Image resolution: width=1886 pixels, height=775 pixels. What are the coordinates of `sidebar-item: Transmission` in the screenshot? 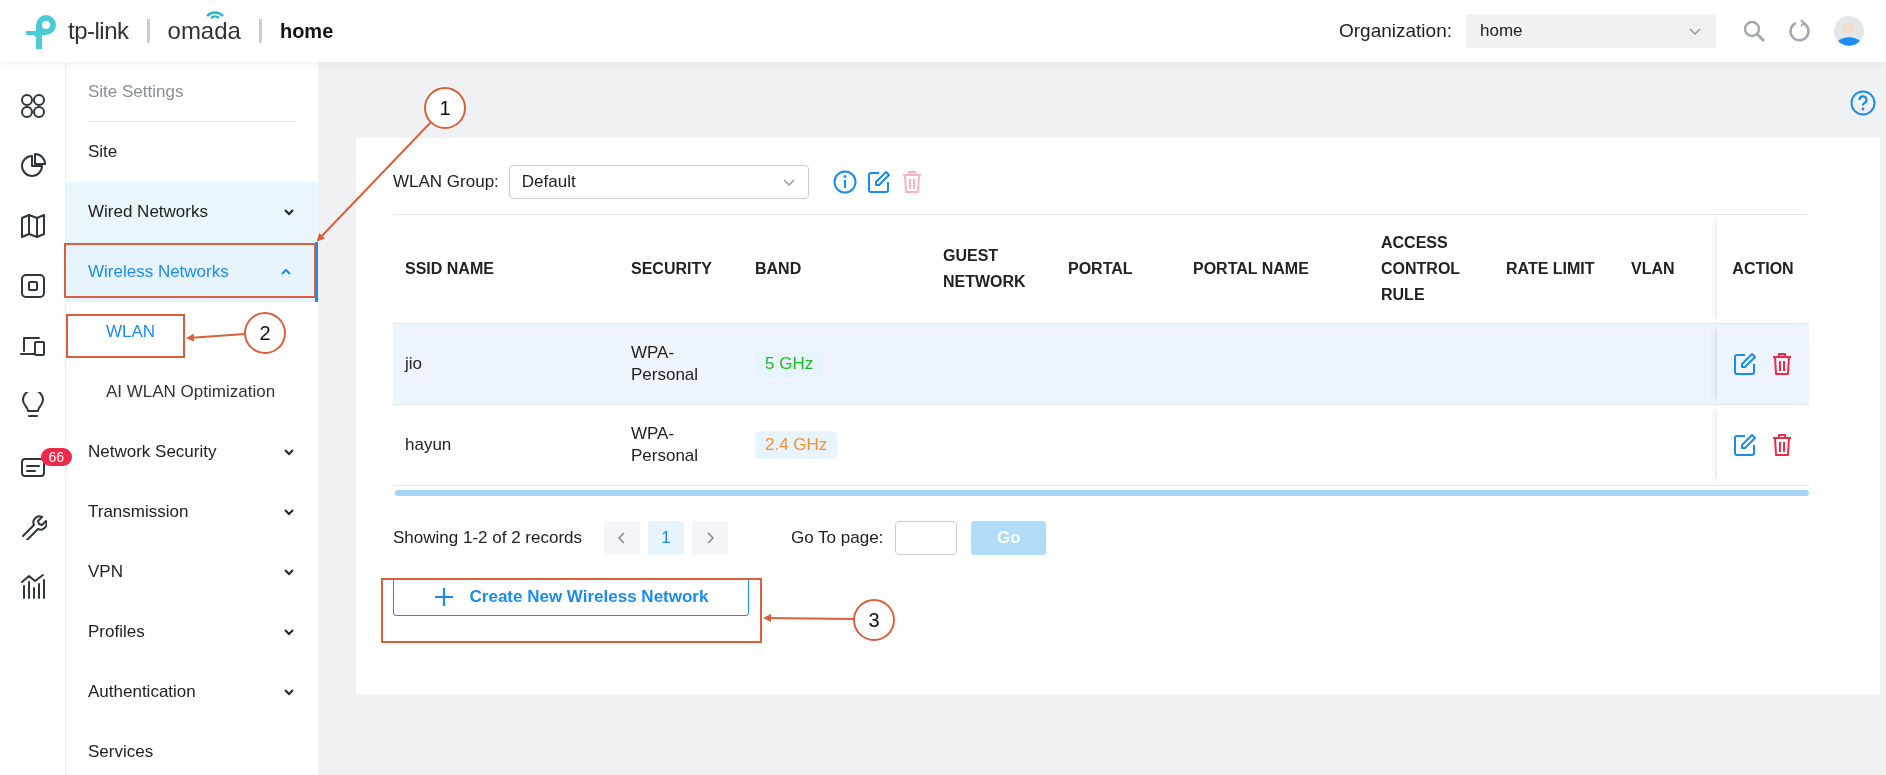 It's located at (192, 512).